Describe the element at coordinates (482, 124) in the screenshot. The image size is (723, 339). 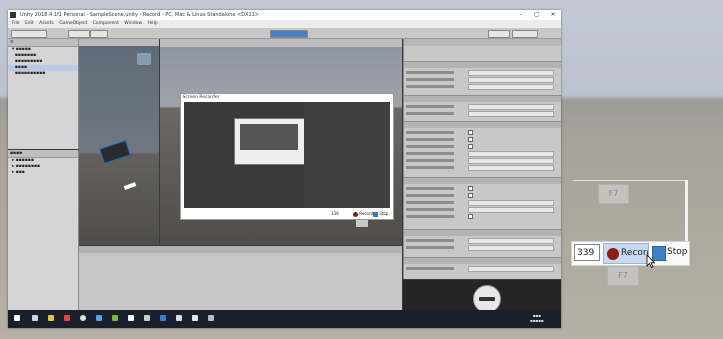
I see `inspector-section-recorder` at that location.